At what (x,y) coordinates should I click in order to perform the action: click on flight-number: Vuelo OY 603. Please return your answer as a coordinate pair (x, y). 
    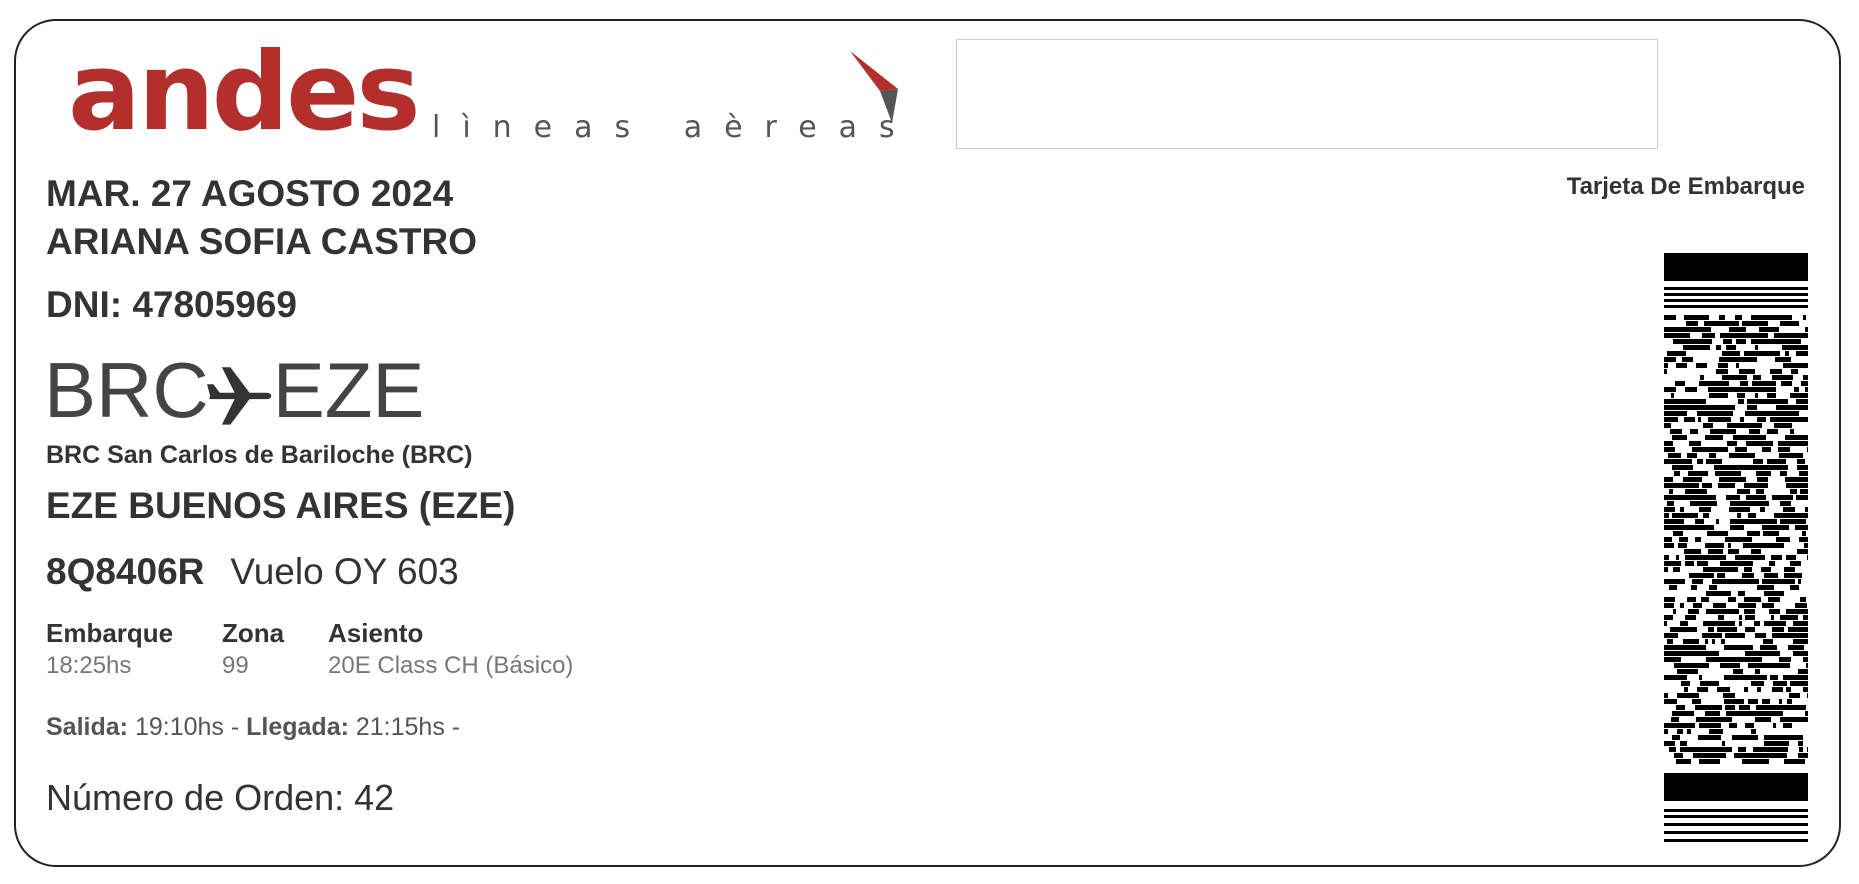
    Looking at the image, I should click on (344, 571).